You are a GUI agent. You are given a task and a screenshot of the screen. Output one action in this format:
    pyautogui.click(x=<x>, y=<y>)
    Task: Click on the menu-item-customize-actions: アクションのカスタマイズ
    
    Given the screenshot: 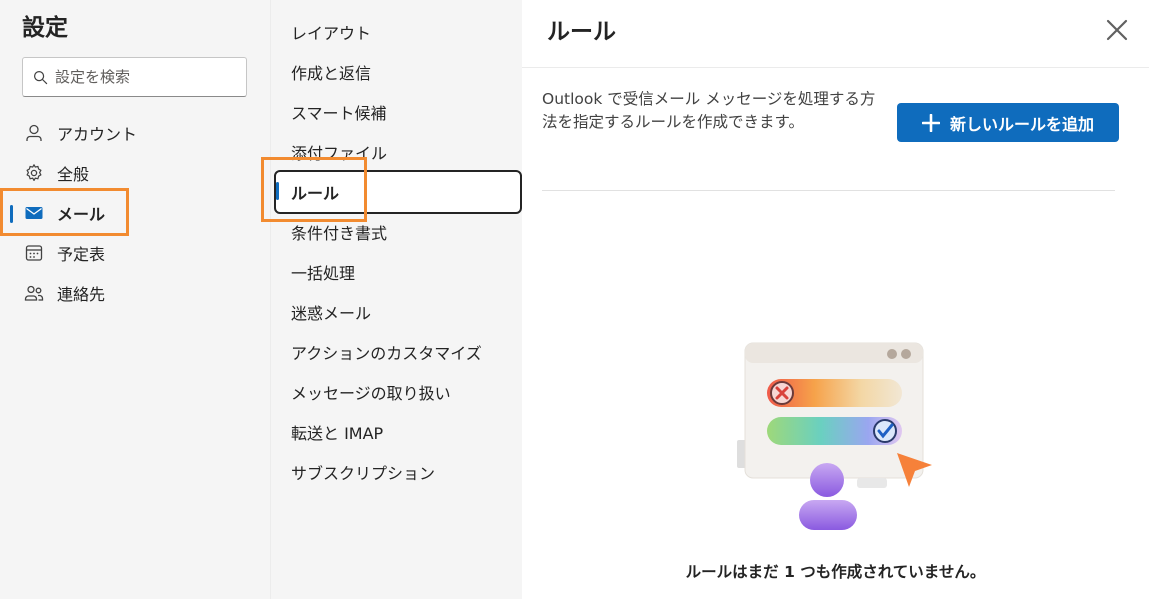 What is the action you would take?
    pyautogui.click(x=406, y=352)
    